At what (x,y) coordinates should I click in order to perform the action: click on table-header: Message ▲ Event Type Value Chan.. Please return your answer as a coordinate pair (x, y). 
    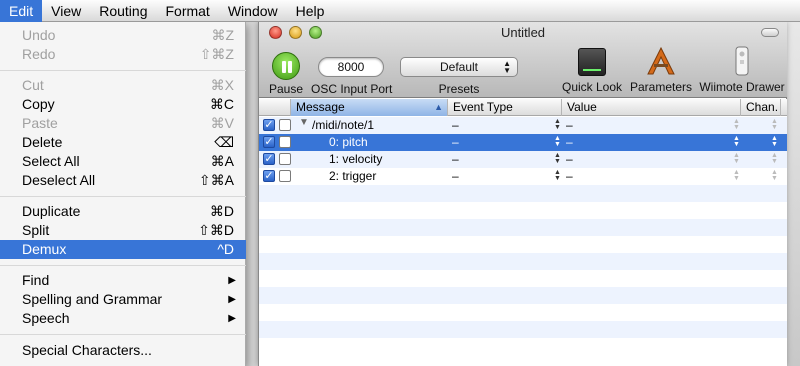
    Looking at the image, I should click on (523, 107).